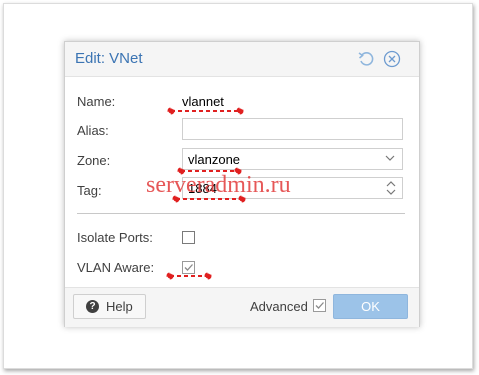 The height and width of the screenshot is (375, 479). What do you see at coordinates (292, 129) in the screenshot?
I see `alias-input` at bounding box center [292, 129].